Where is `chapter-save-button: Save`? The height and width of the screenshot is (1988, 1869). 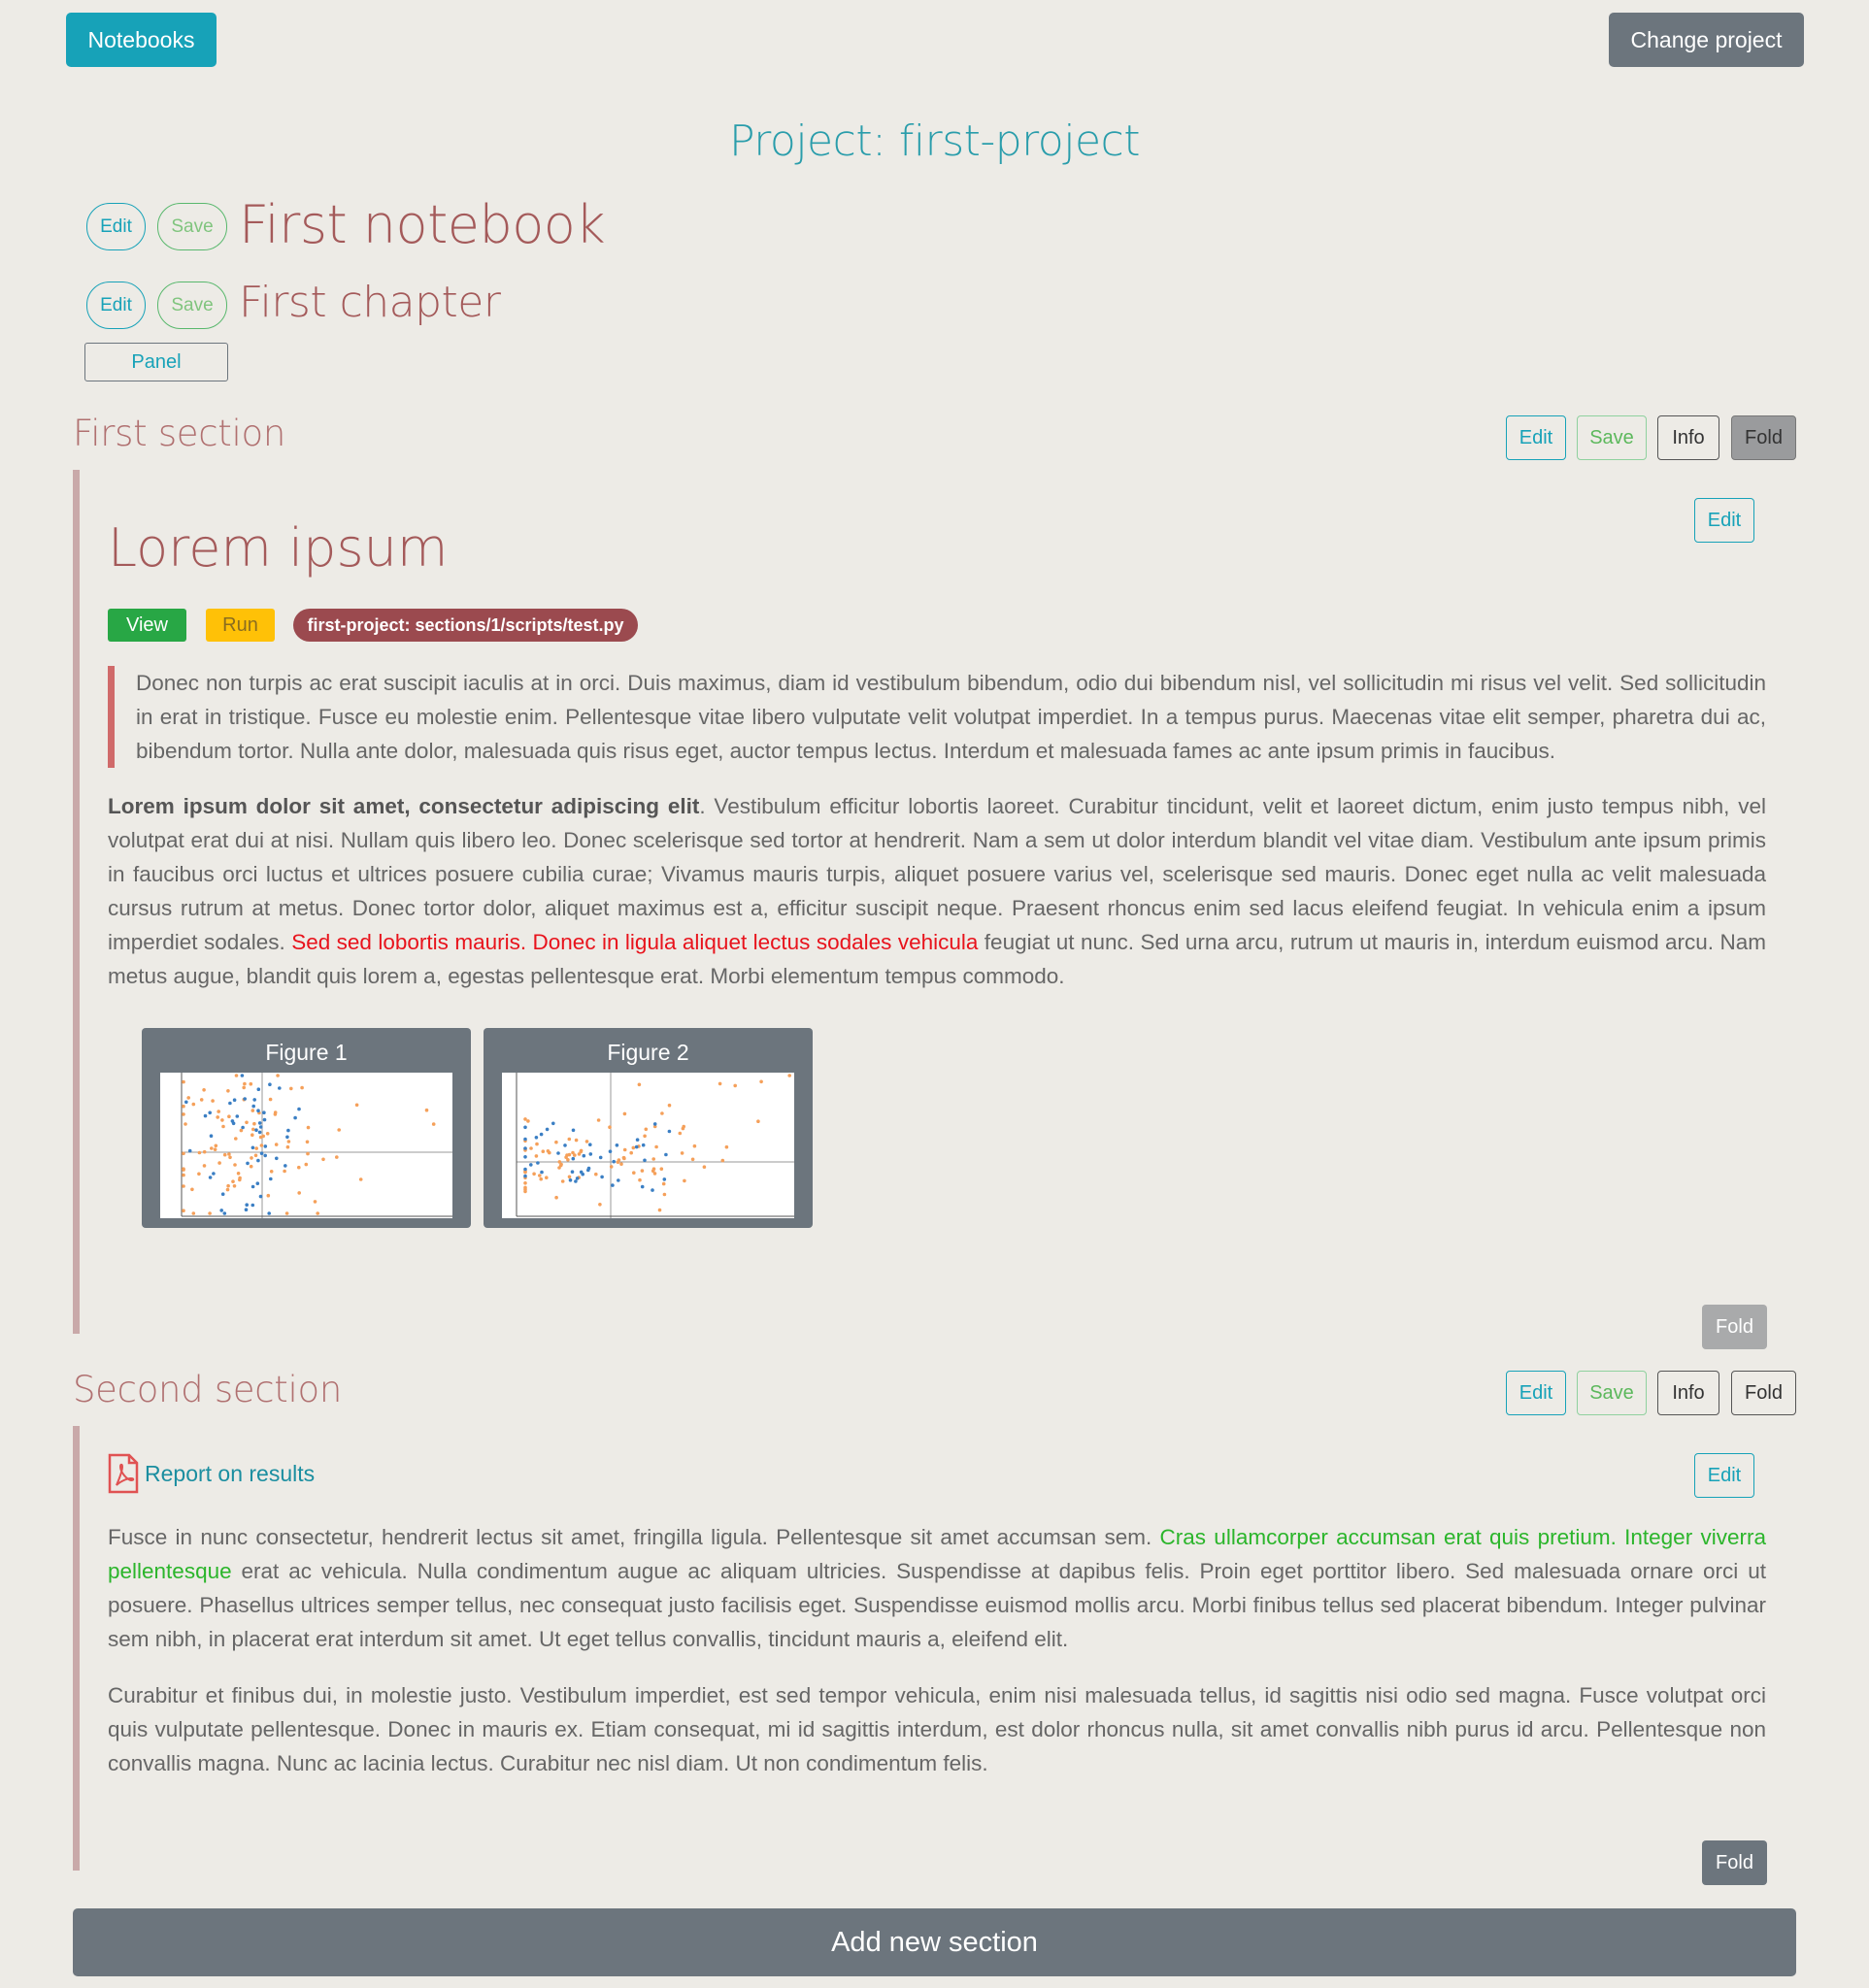
chapter-save-button: Save is located at coordinates (192, 306).